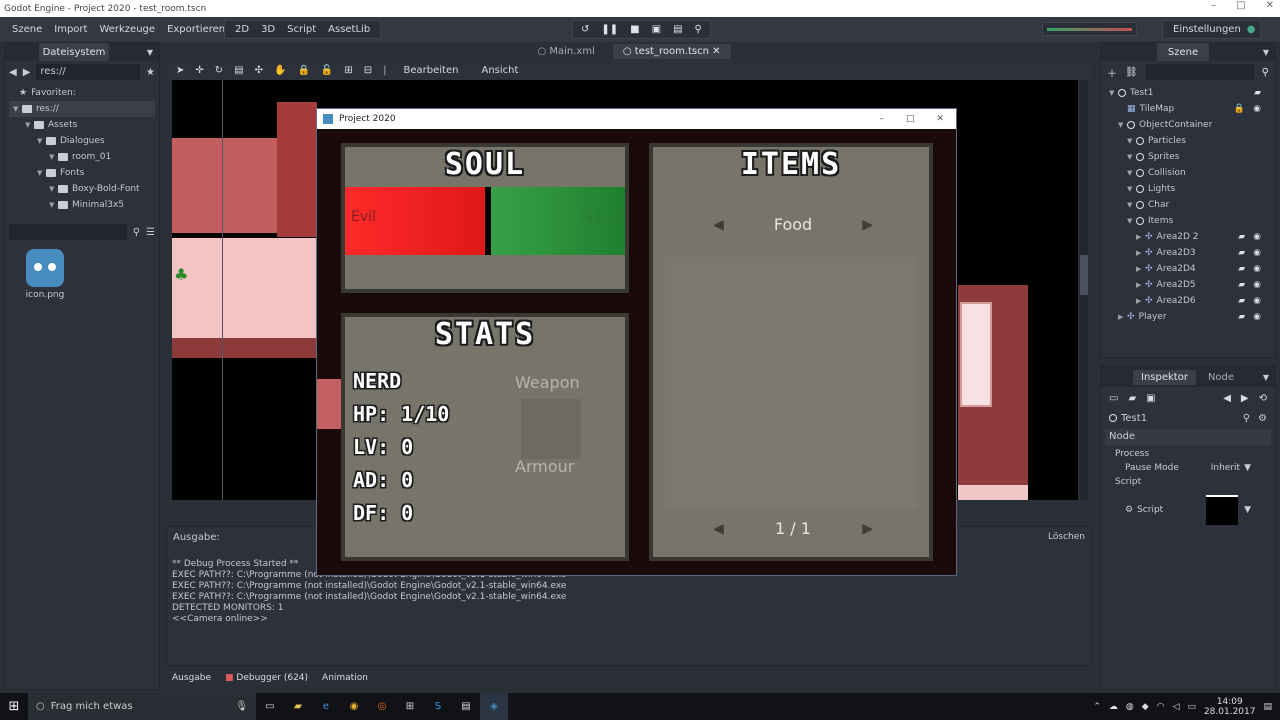  Describe the element at coordinates (268, 29) in the screenshot. I see `mode-3d: 3D` at that location.